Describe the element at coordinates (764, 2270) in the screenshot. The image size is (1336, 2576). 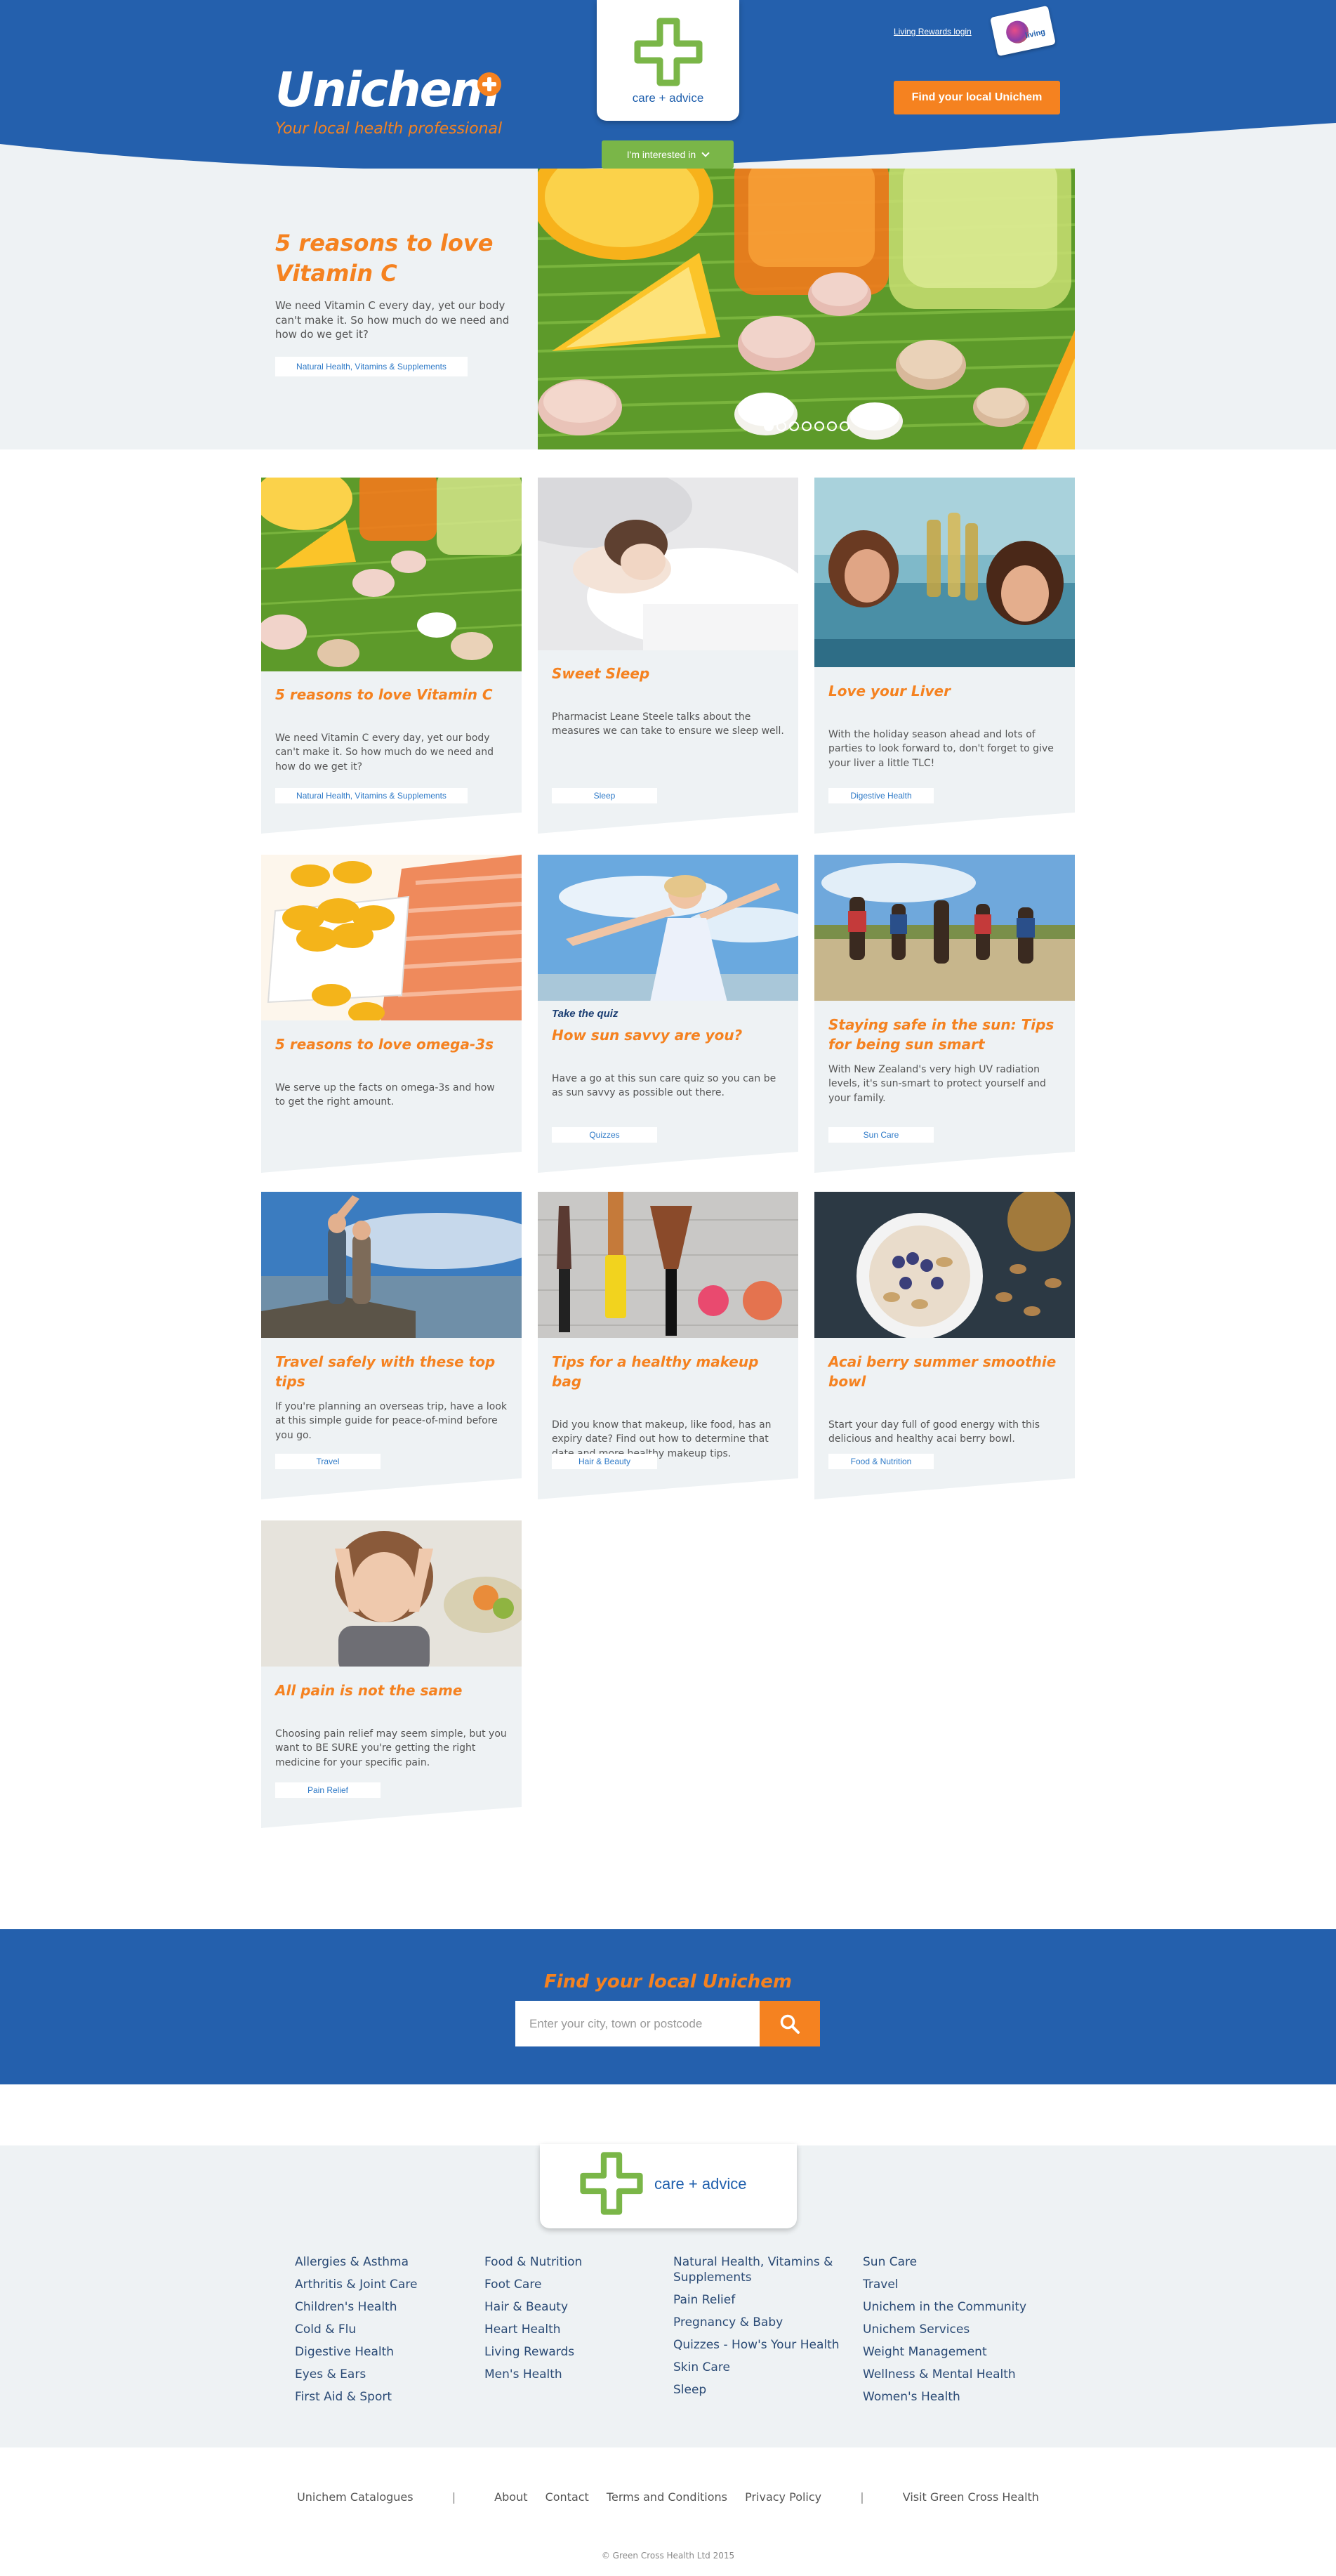
I see `footer-link: Natural Health, Vitamins & Supplements` at that location.